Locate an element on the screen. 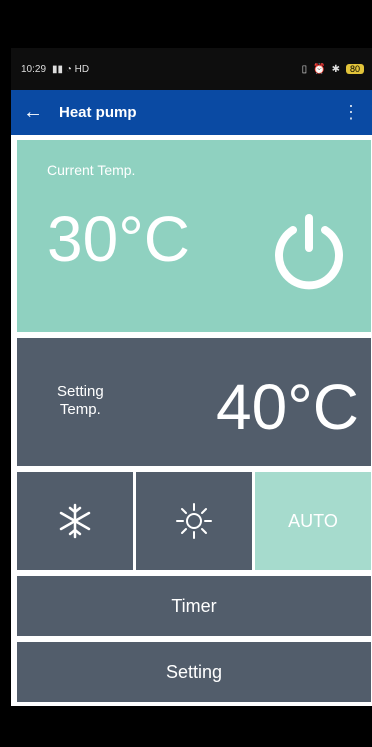  snowflake-icon is located at coordinates (75, 521).